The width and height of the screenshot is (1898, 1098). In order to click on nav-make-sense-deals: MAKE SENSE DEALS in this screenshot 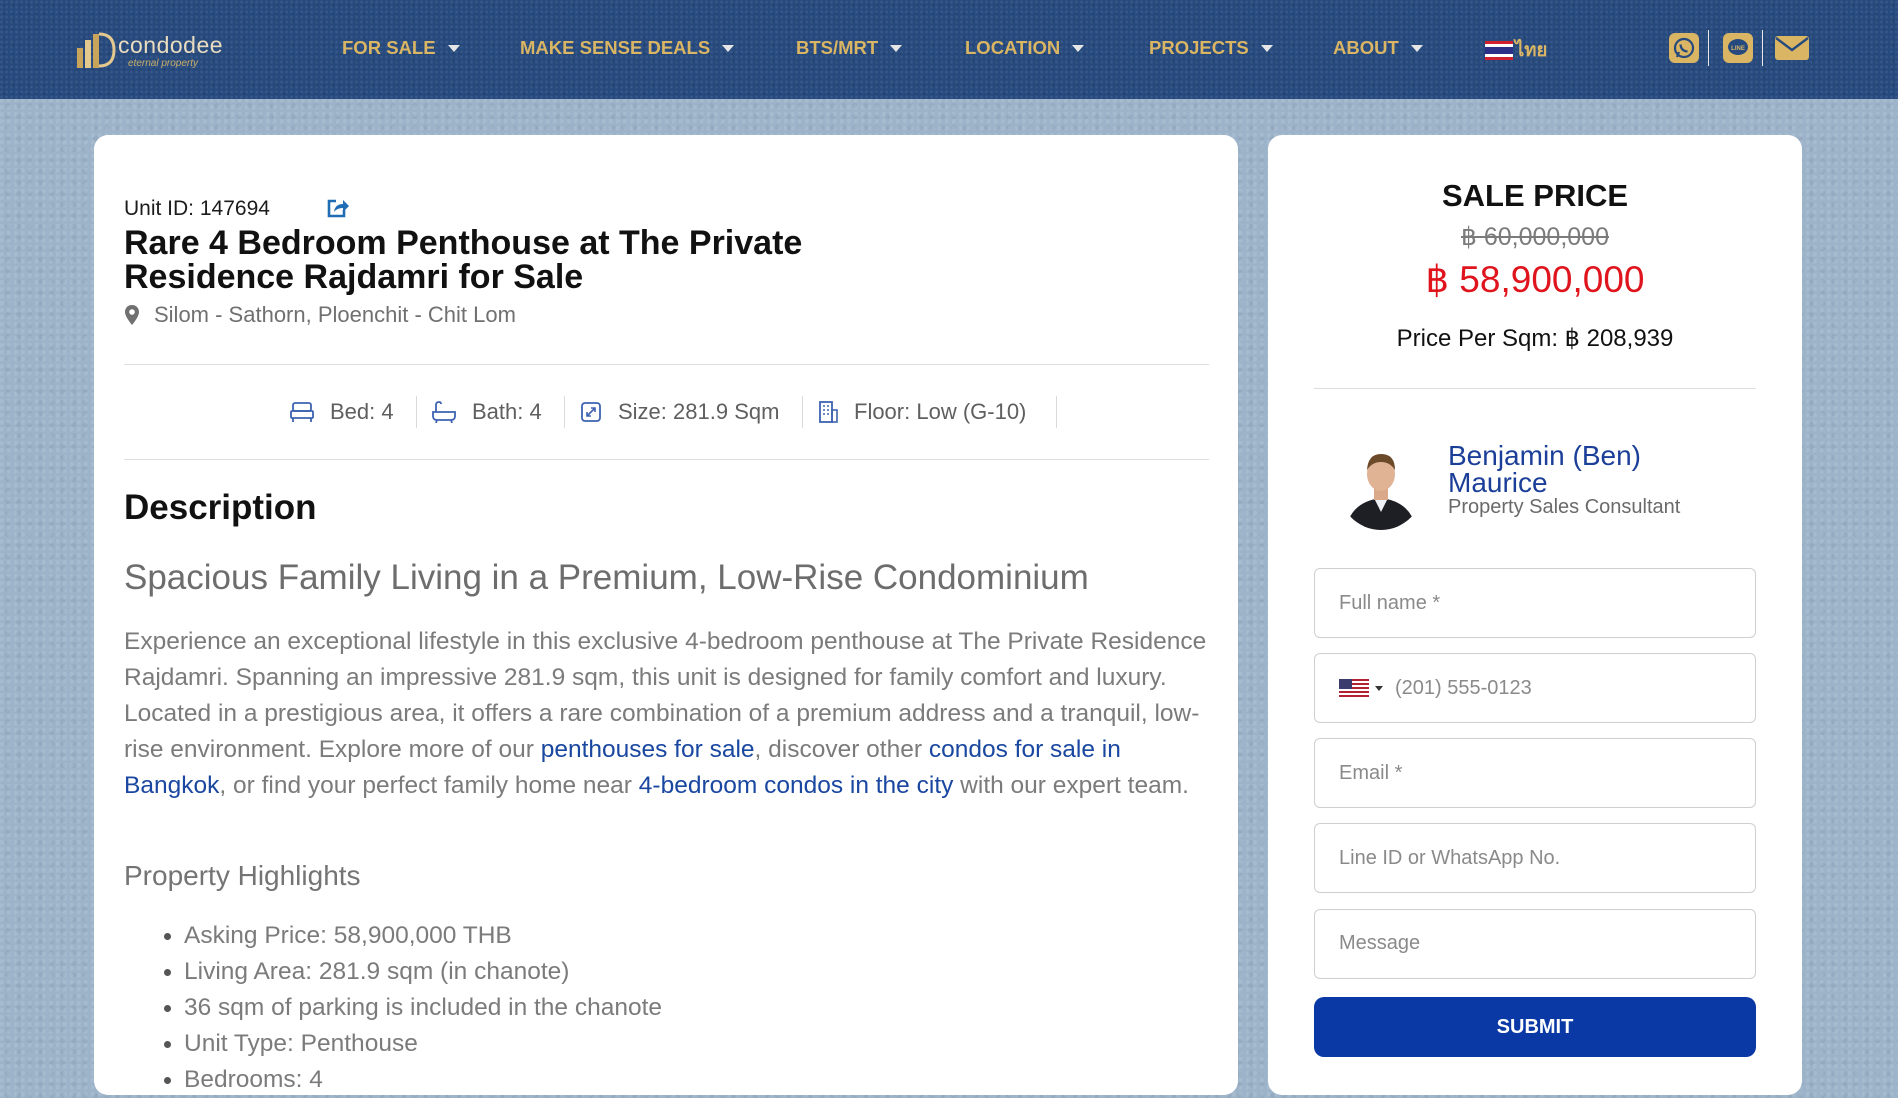, I will do `click(627, 48)`.